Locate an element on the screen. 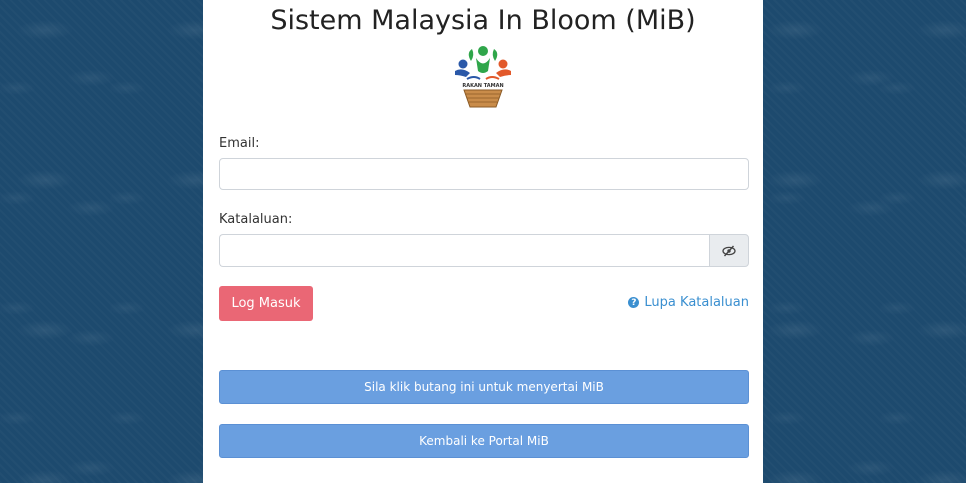  logo-caption: RAKAN TAMAN is located at coordinates (482, 86).